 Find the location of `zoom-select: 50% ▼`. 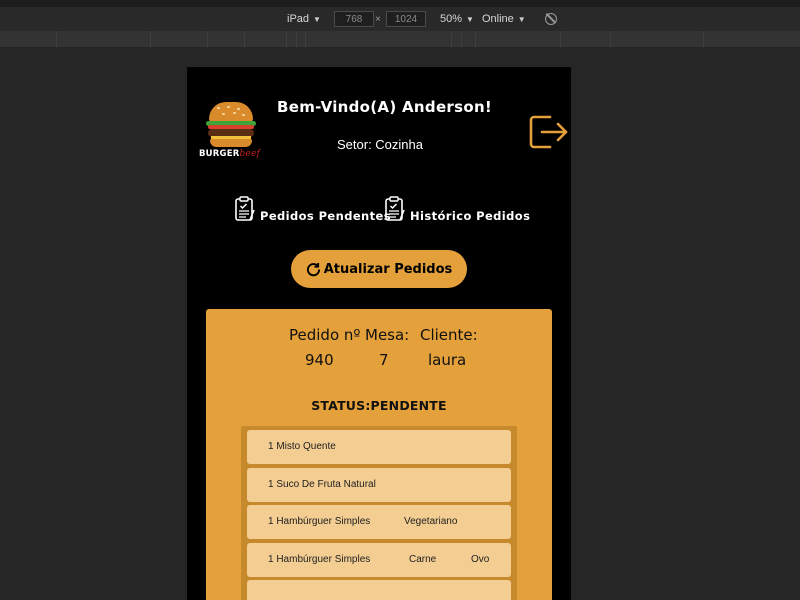

zoom-select: 50% ▼ is located at coordinates (457, 19).